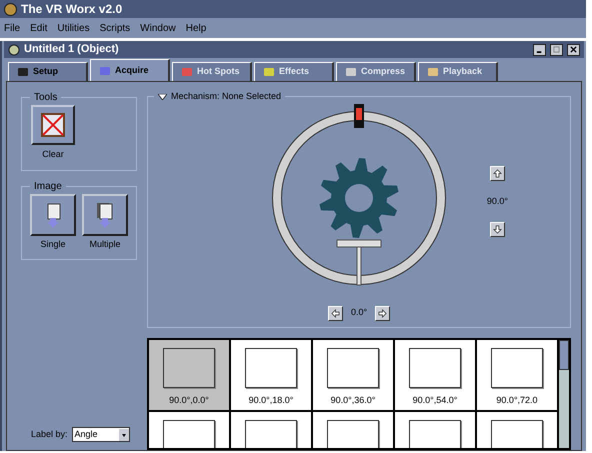 This screenshot has width=592, height=453. I want to click on mechanism-title: Mechanism: None Selected, so click(220, 97).